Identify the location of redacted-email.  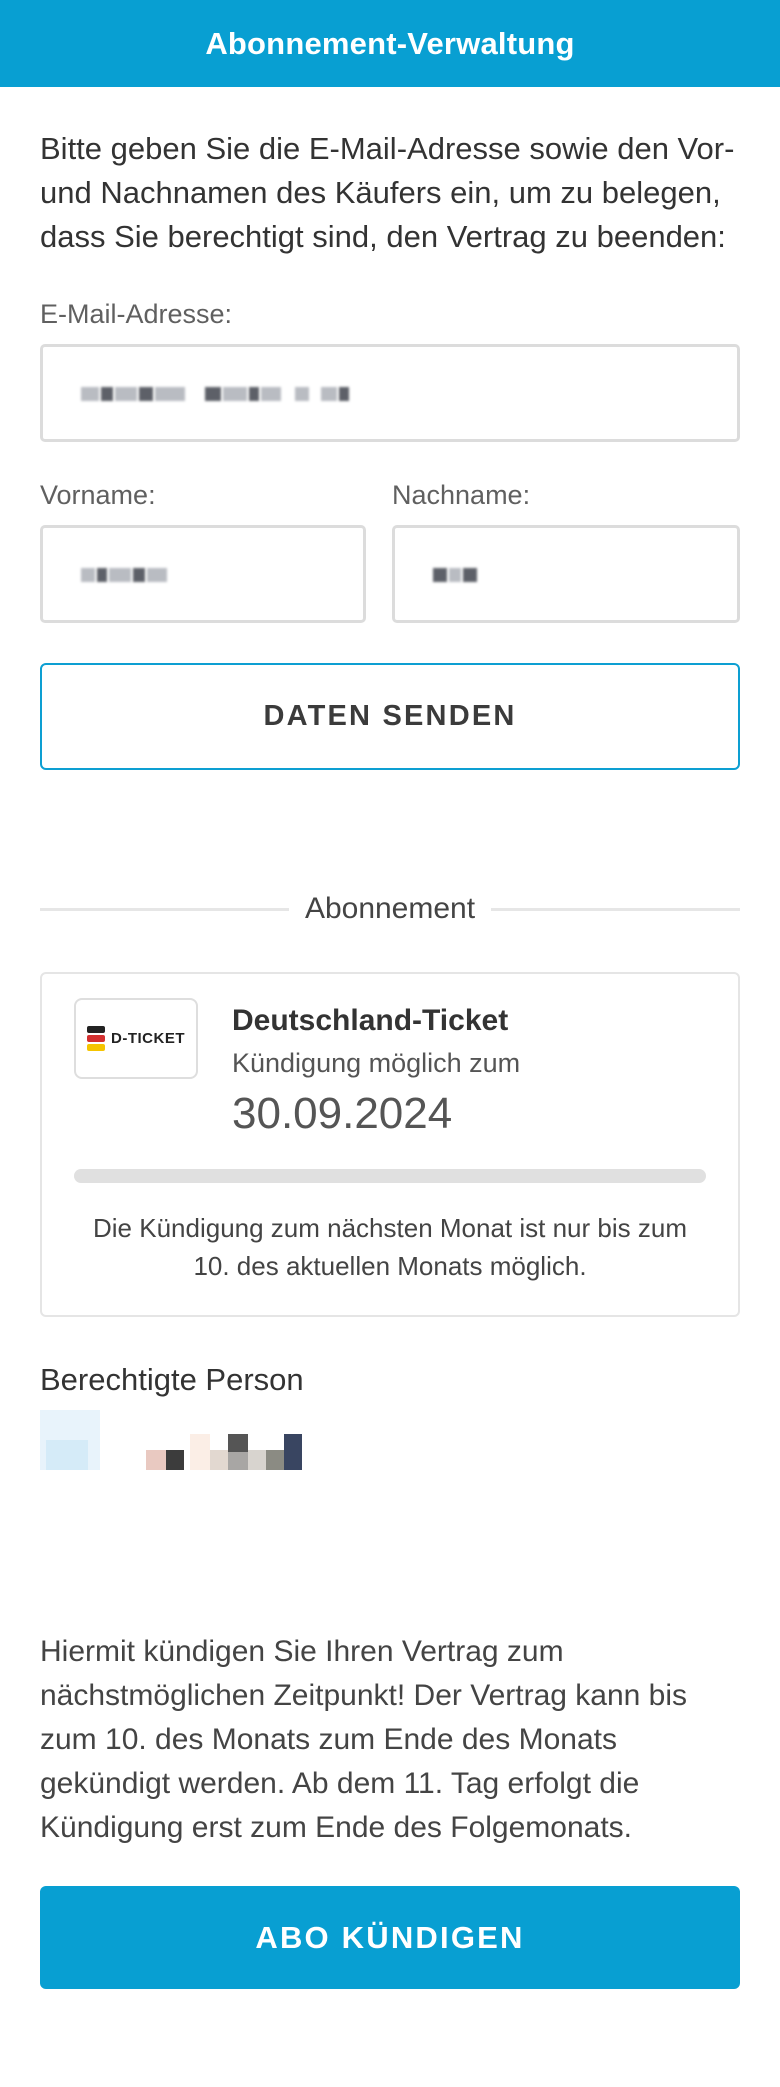
(215, 394).